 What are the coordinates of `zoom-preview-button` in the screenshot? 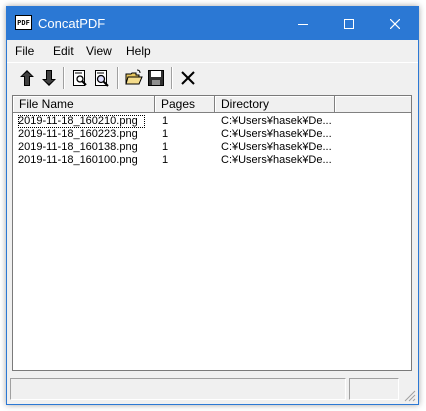 It's located at (102, 78).